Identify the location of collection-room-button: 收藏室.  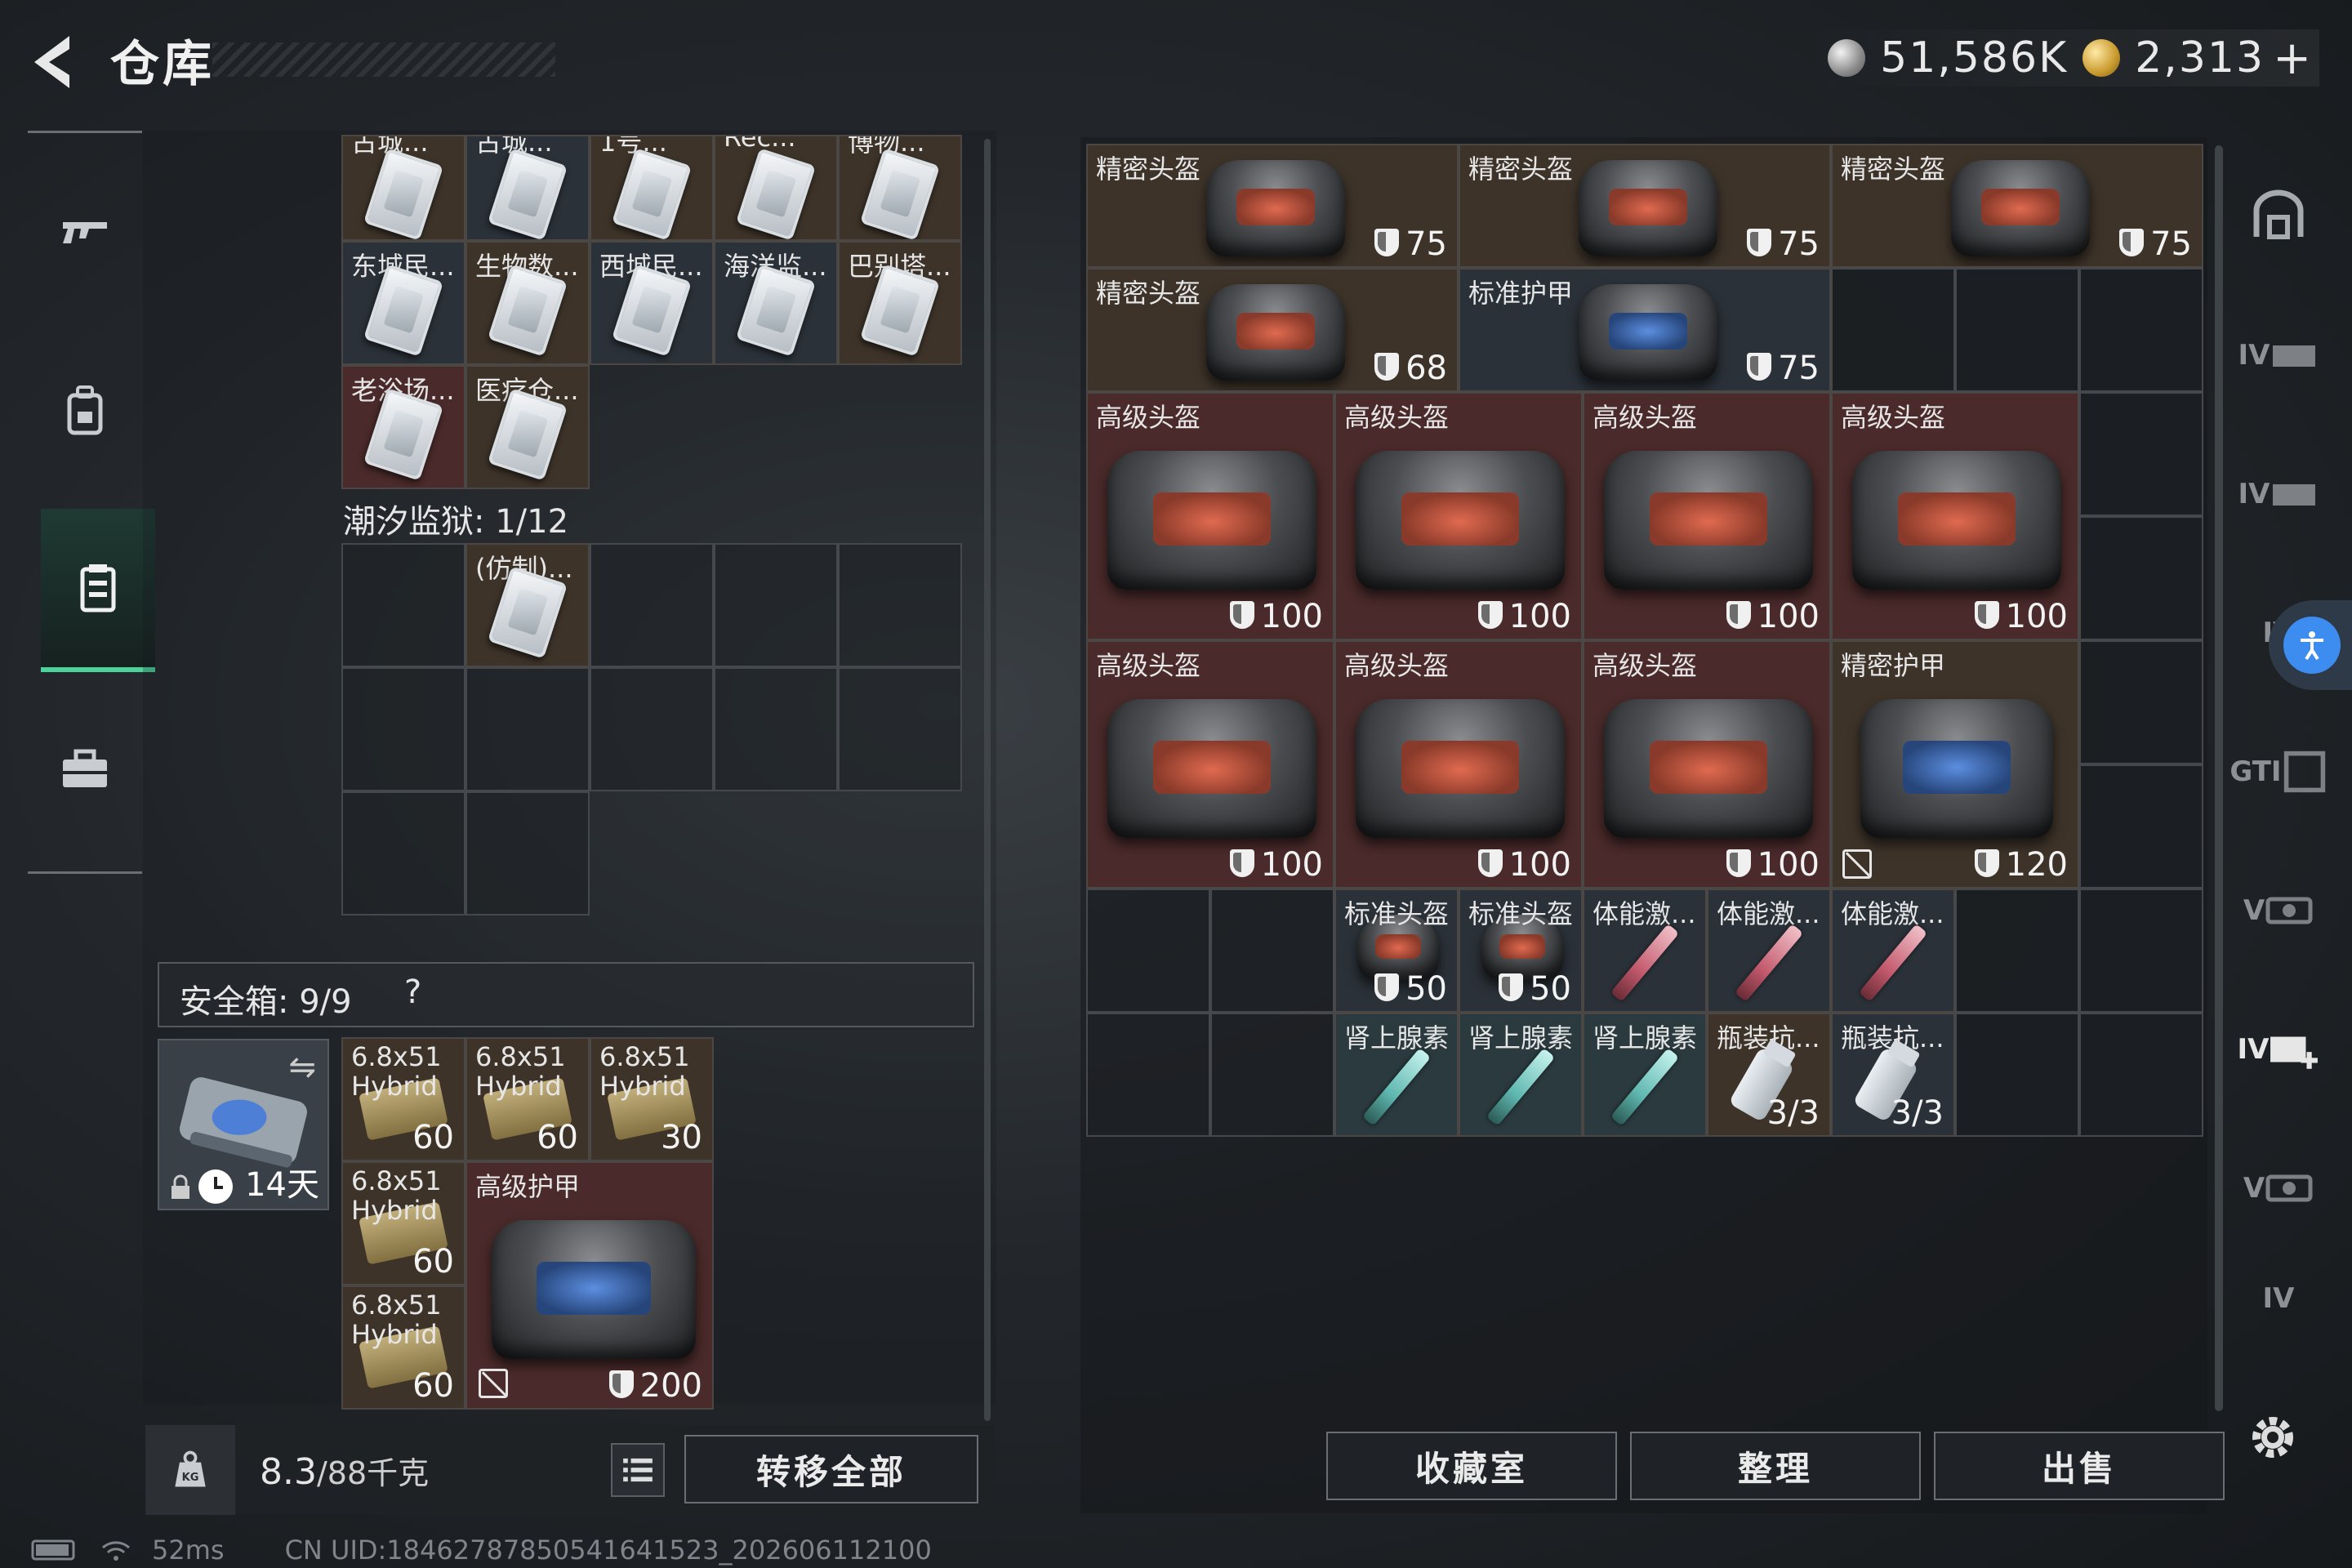
(1471, 1466).